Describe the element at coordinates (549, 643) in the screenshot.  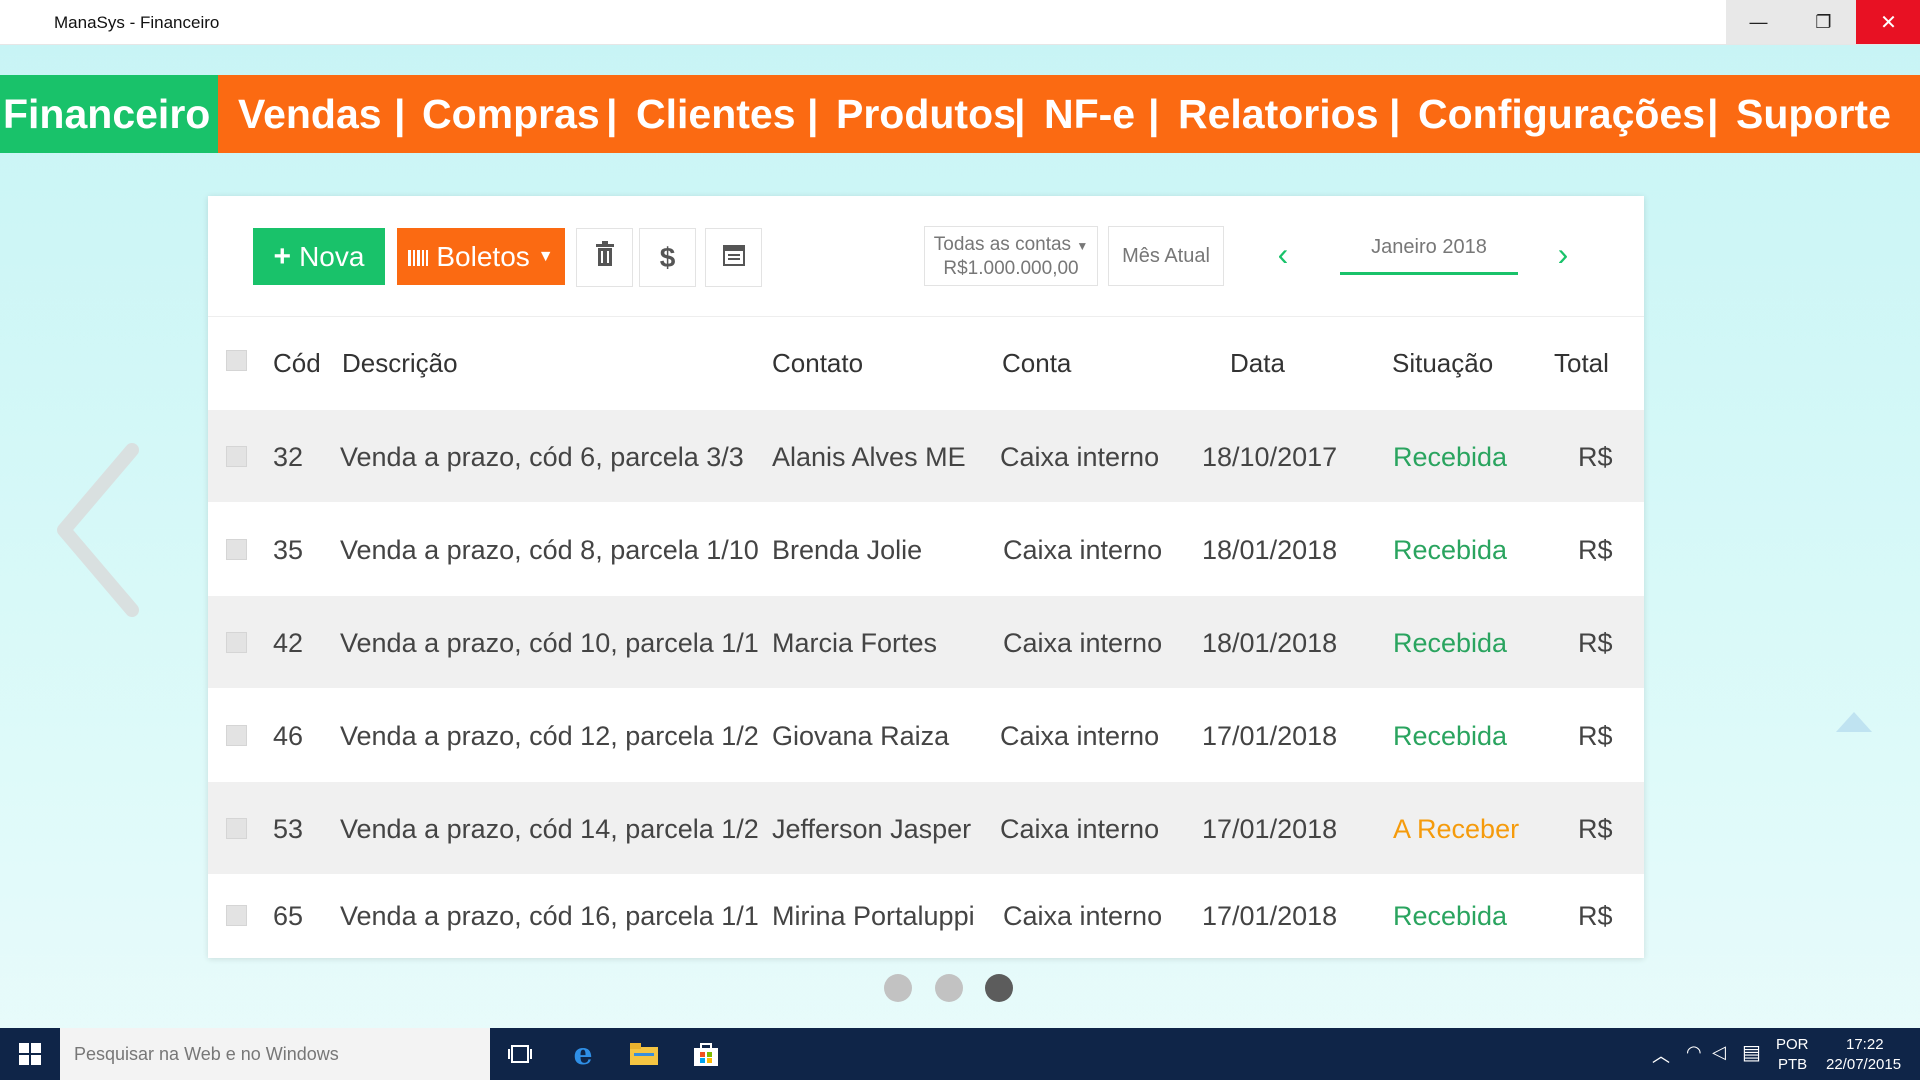
I see `cell-descricao: Venda a prazo, cód 10, parcela 1/1` at that location.